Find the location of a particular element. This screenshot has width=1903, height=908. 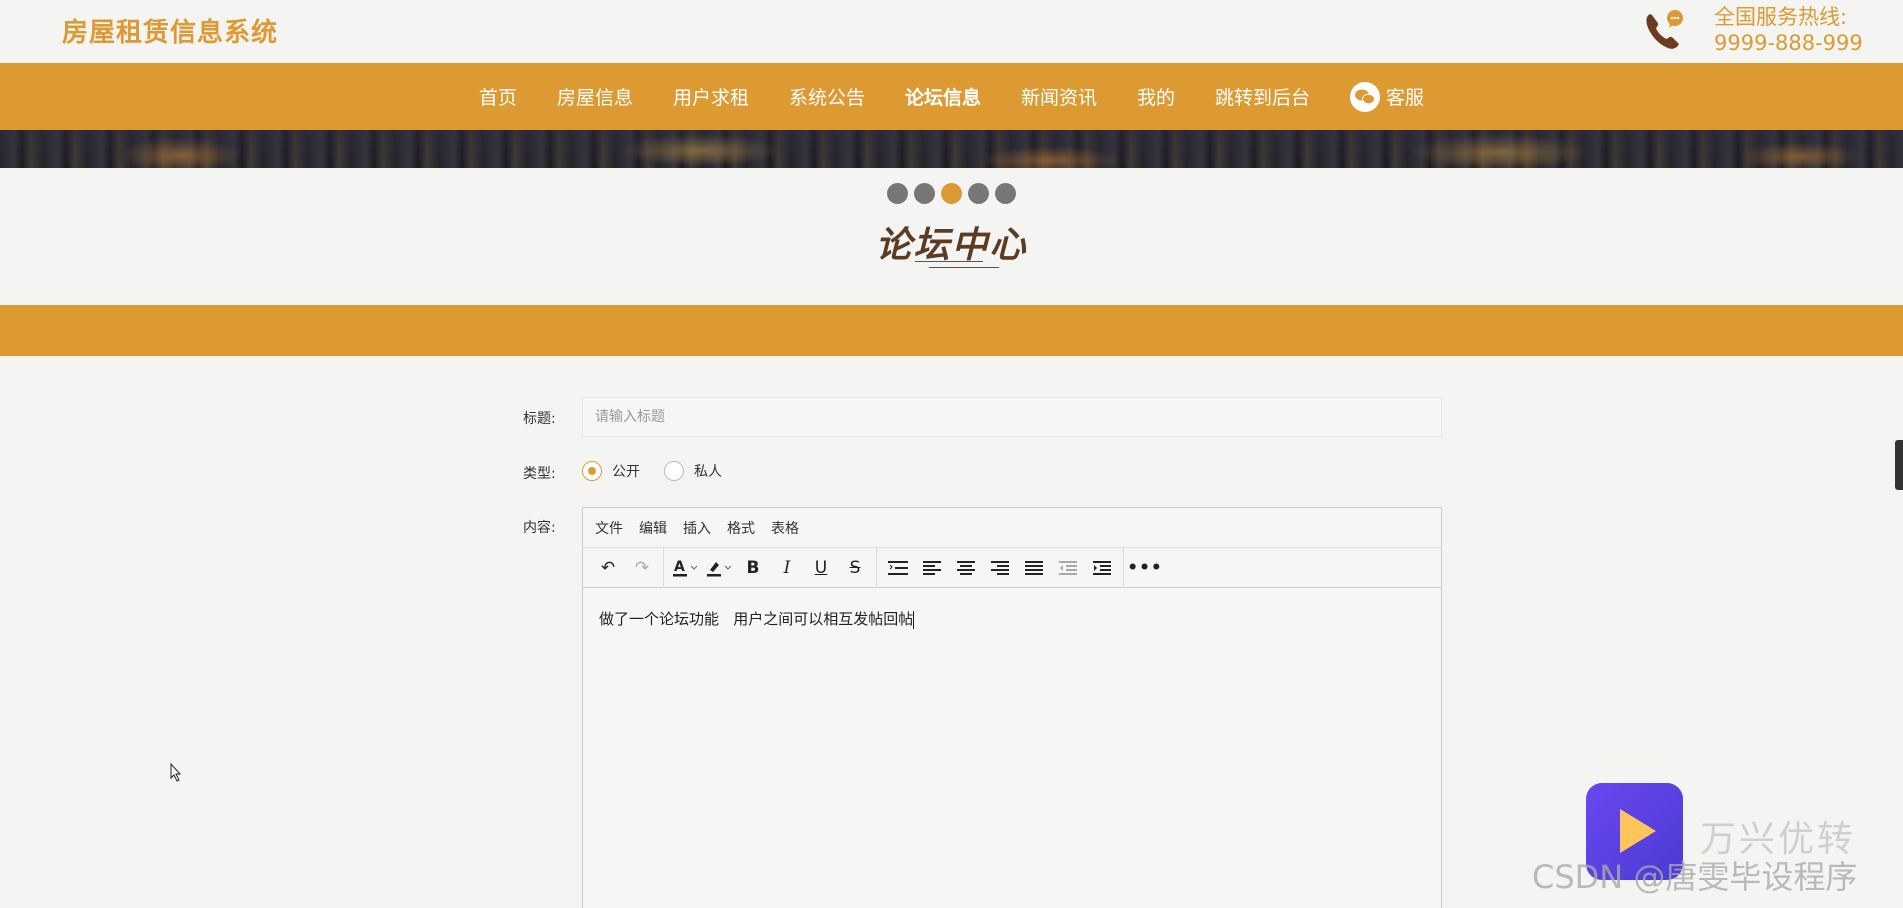

content-label: 内容: is located at coordinates (539, 528).